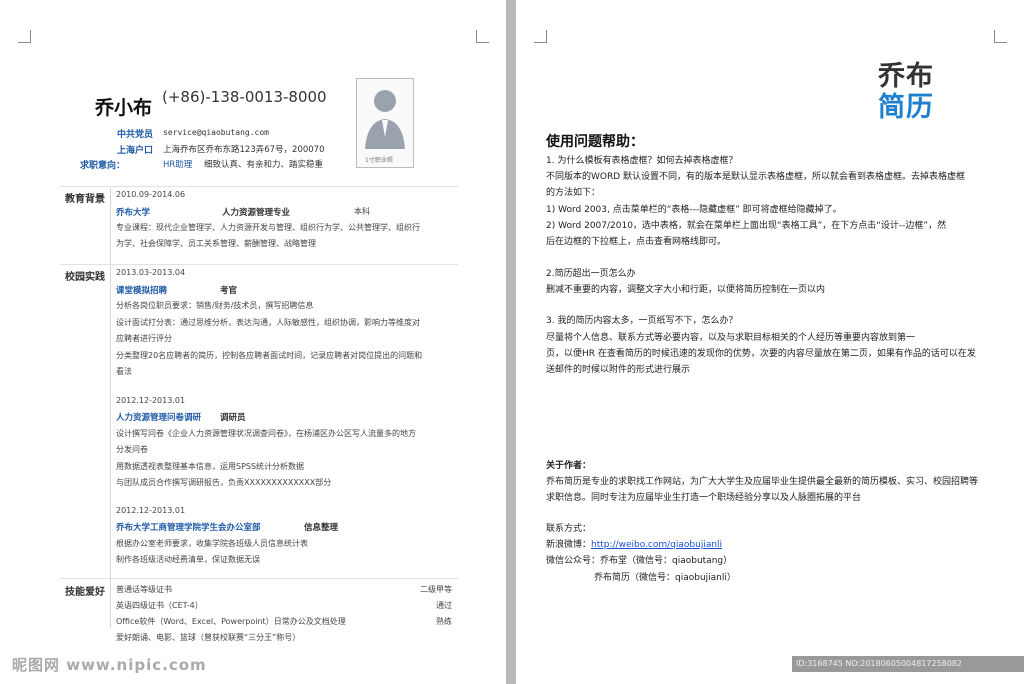 The width and height of the screenshot is (1024, 684). What do you see at coordinates (210, 466) in the screenshot?
I see `experience-line: 用数据透视表整理基本信息，运用SPSS统计分析数据` at bounding box center [210, 466].